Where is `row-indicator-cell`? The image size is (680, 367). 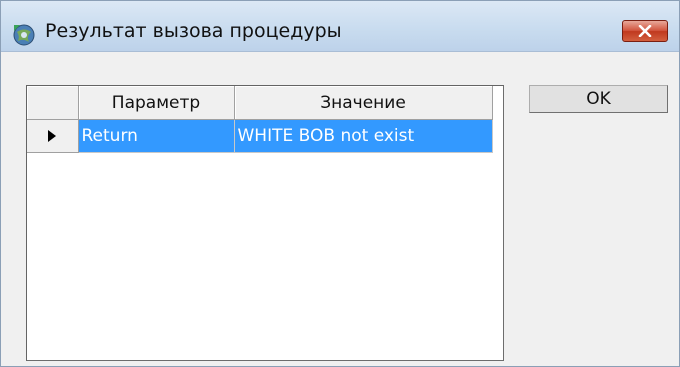 row-indicator-cell is located at coordinates (53, 136).